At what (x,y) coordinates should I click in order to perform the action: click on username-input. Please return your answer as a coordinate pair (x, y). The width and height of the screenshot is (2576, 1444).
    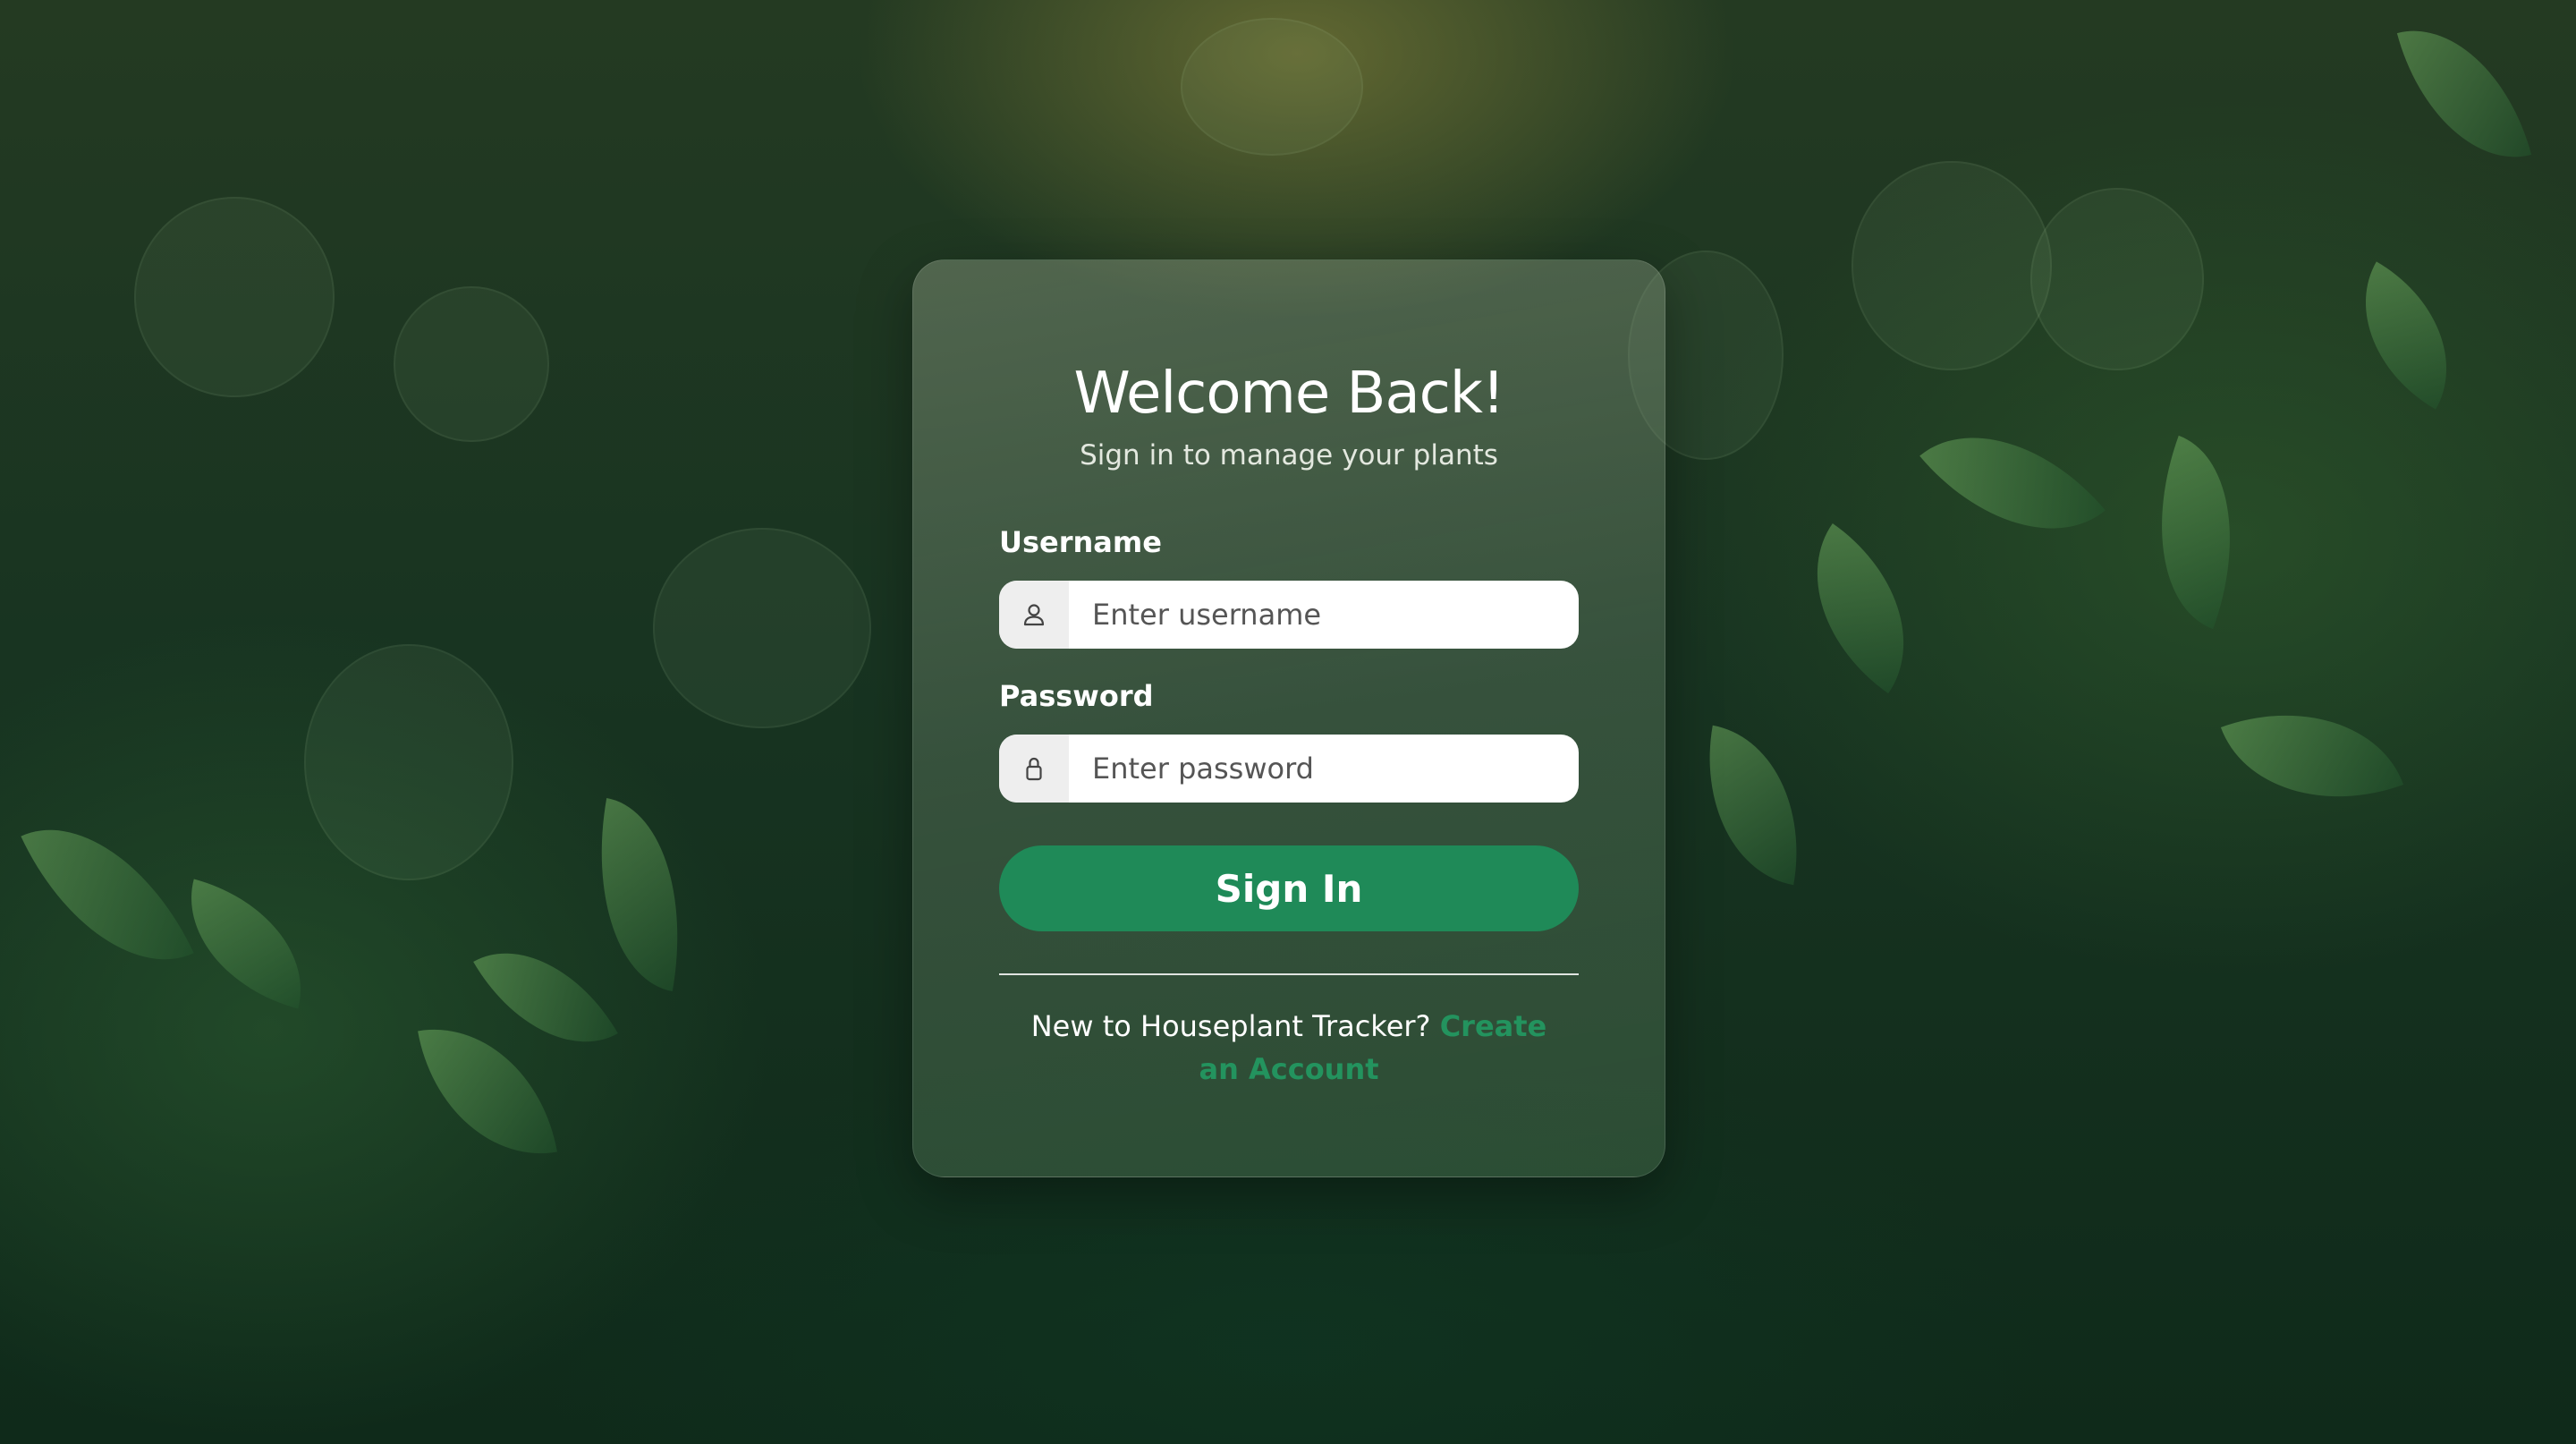
    Looking at the image, I should click on (1324, 615).